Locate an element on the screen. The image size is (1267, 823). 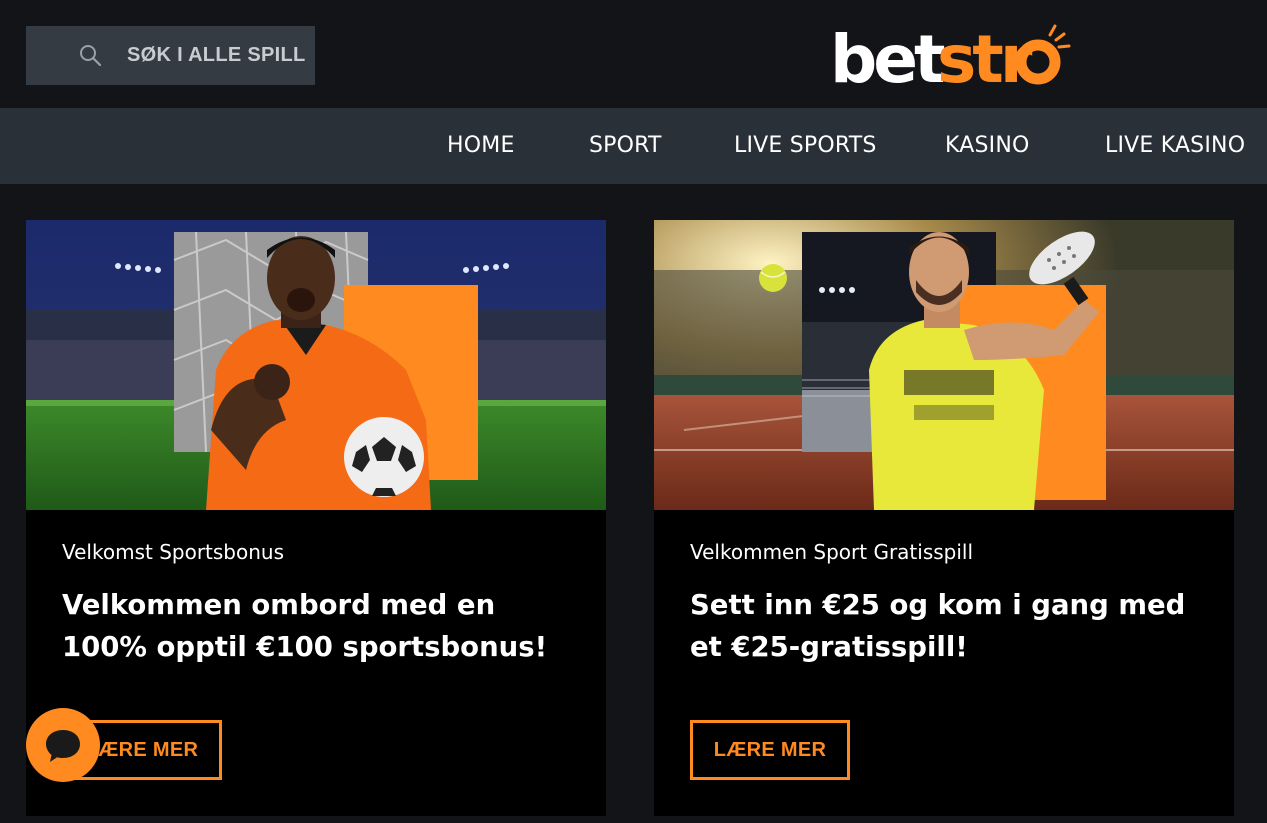
nav-live-sports: LIVE SPORTS is located at coordinates (805, 146).